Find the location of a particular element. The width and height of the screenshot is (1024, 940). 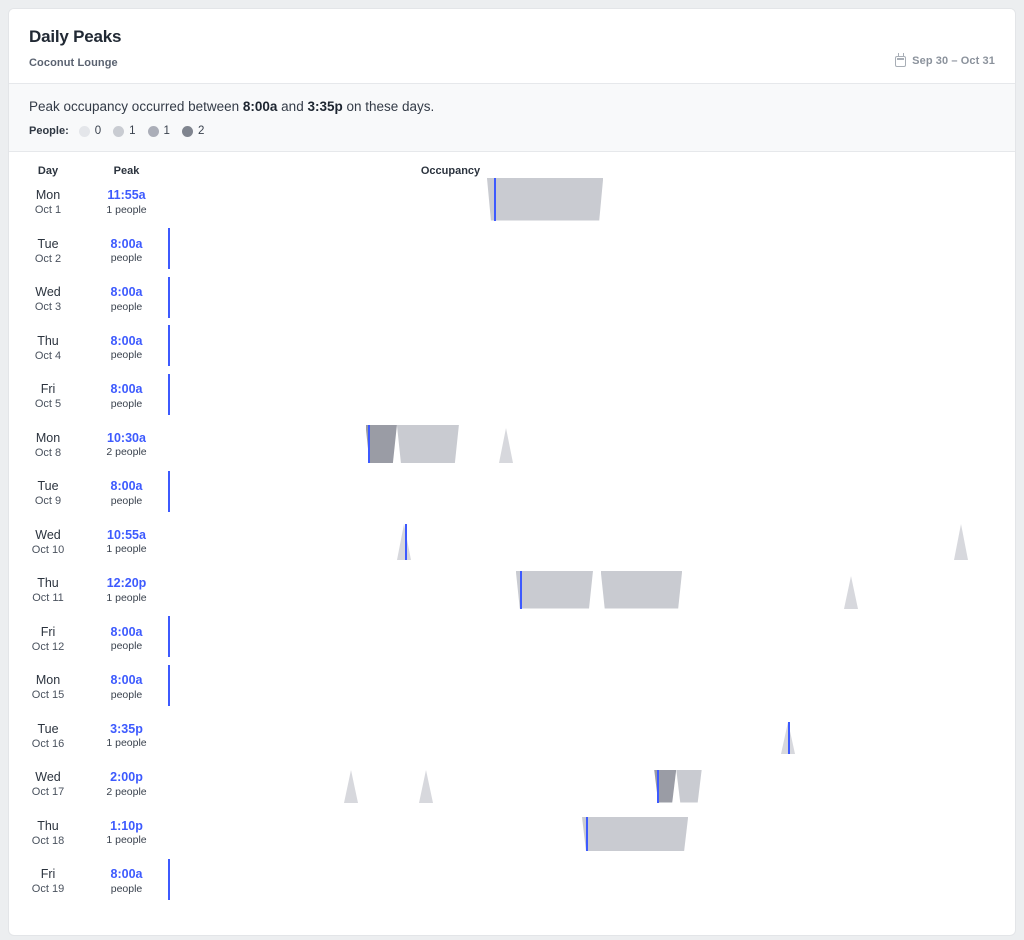

cell-day: Tue Oct 16 is located at coordinates (48, 736).